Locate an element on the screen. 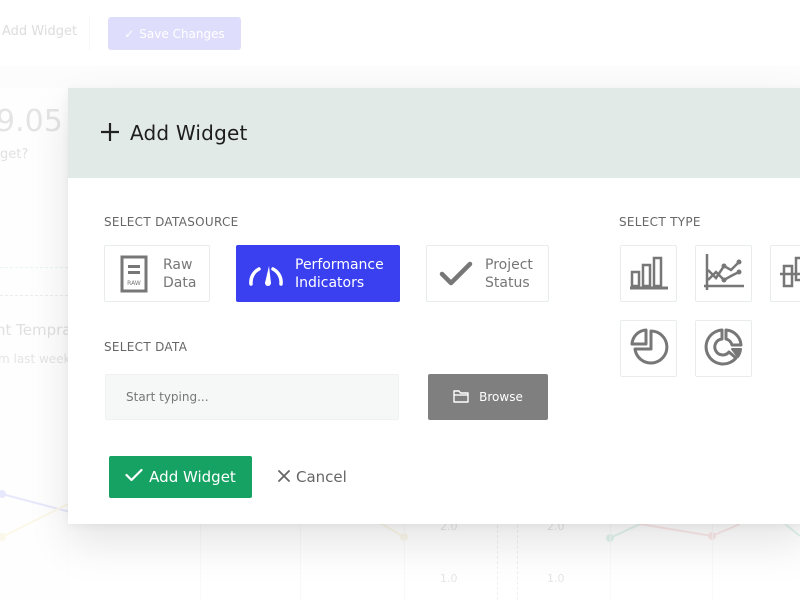  checkmark-icon is located at coordinates (456, 274).